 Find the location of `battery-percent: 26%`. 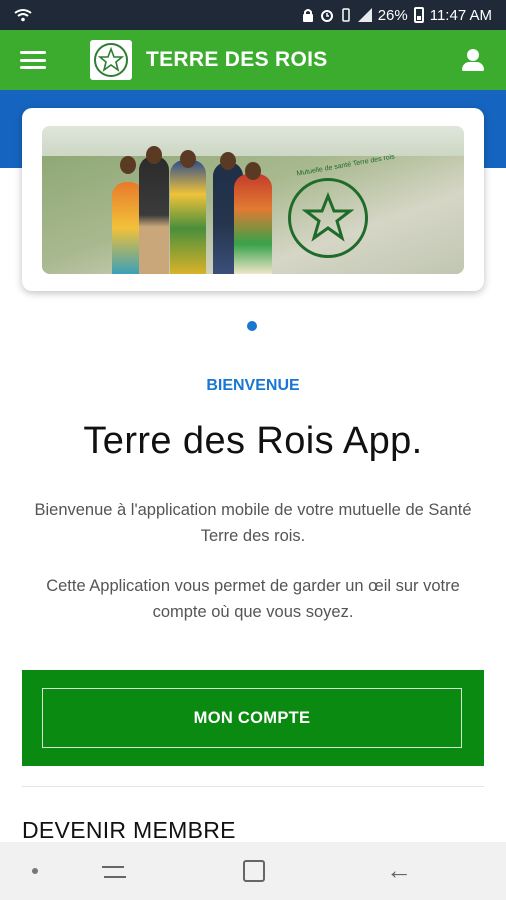

battery-percent: 26% is located at coordinates (392, 15).